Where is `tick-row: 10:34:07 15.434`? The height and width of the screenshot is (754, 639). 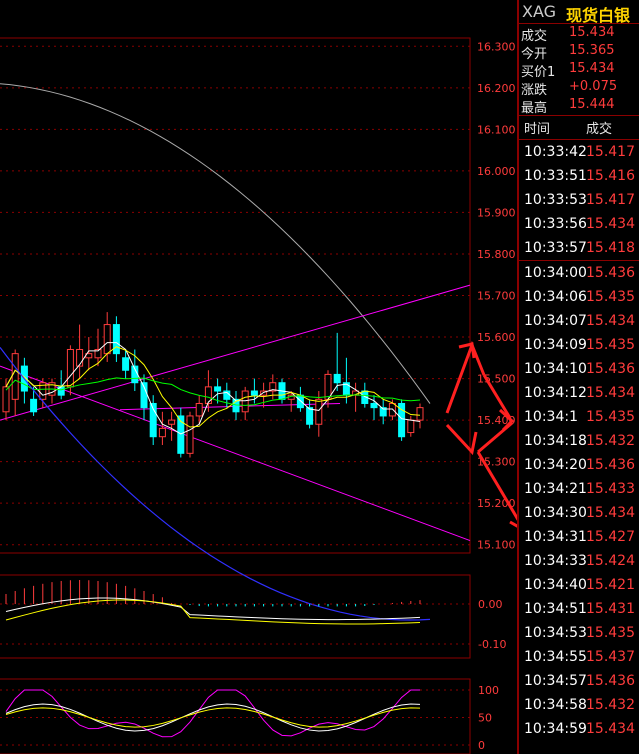
tick-row: 10:34:07 15.434 is located at coordinates (579, 322).